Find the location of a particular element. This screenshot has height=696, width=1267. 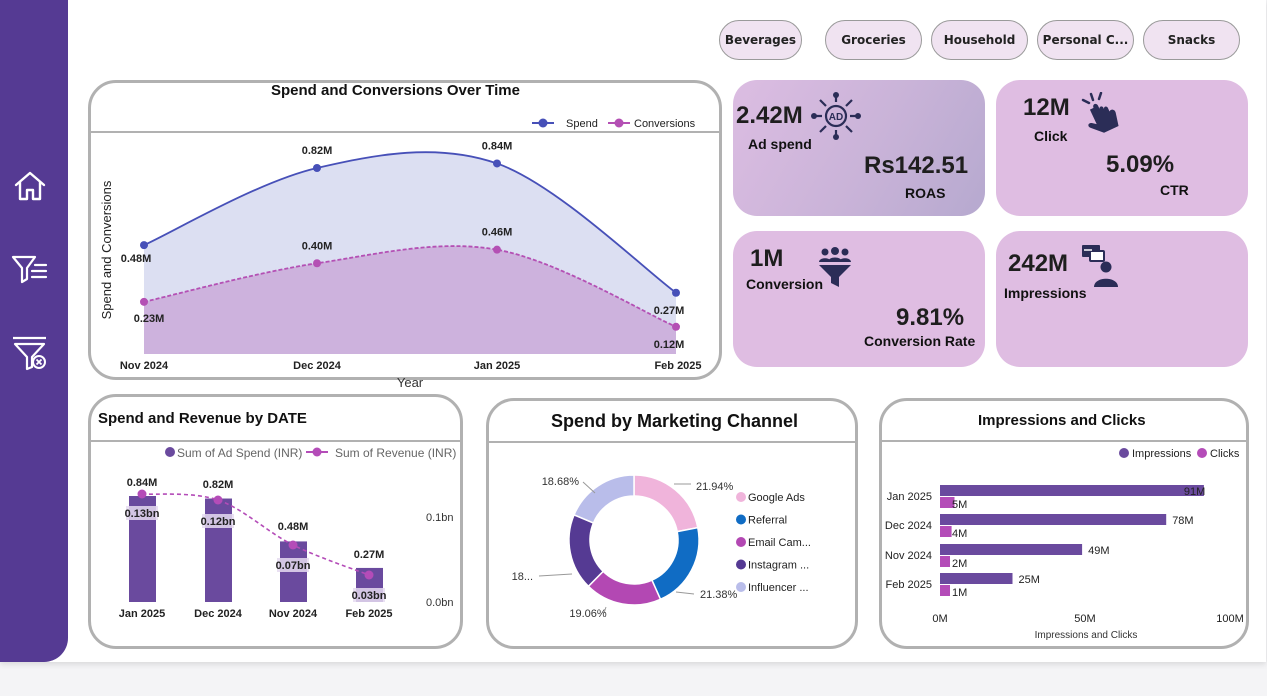

ad-network-icon: AD is located at coordinates (836, 116).